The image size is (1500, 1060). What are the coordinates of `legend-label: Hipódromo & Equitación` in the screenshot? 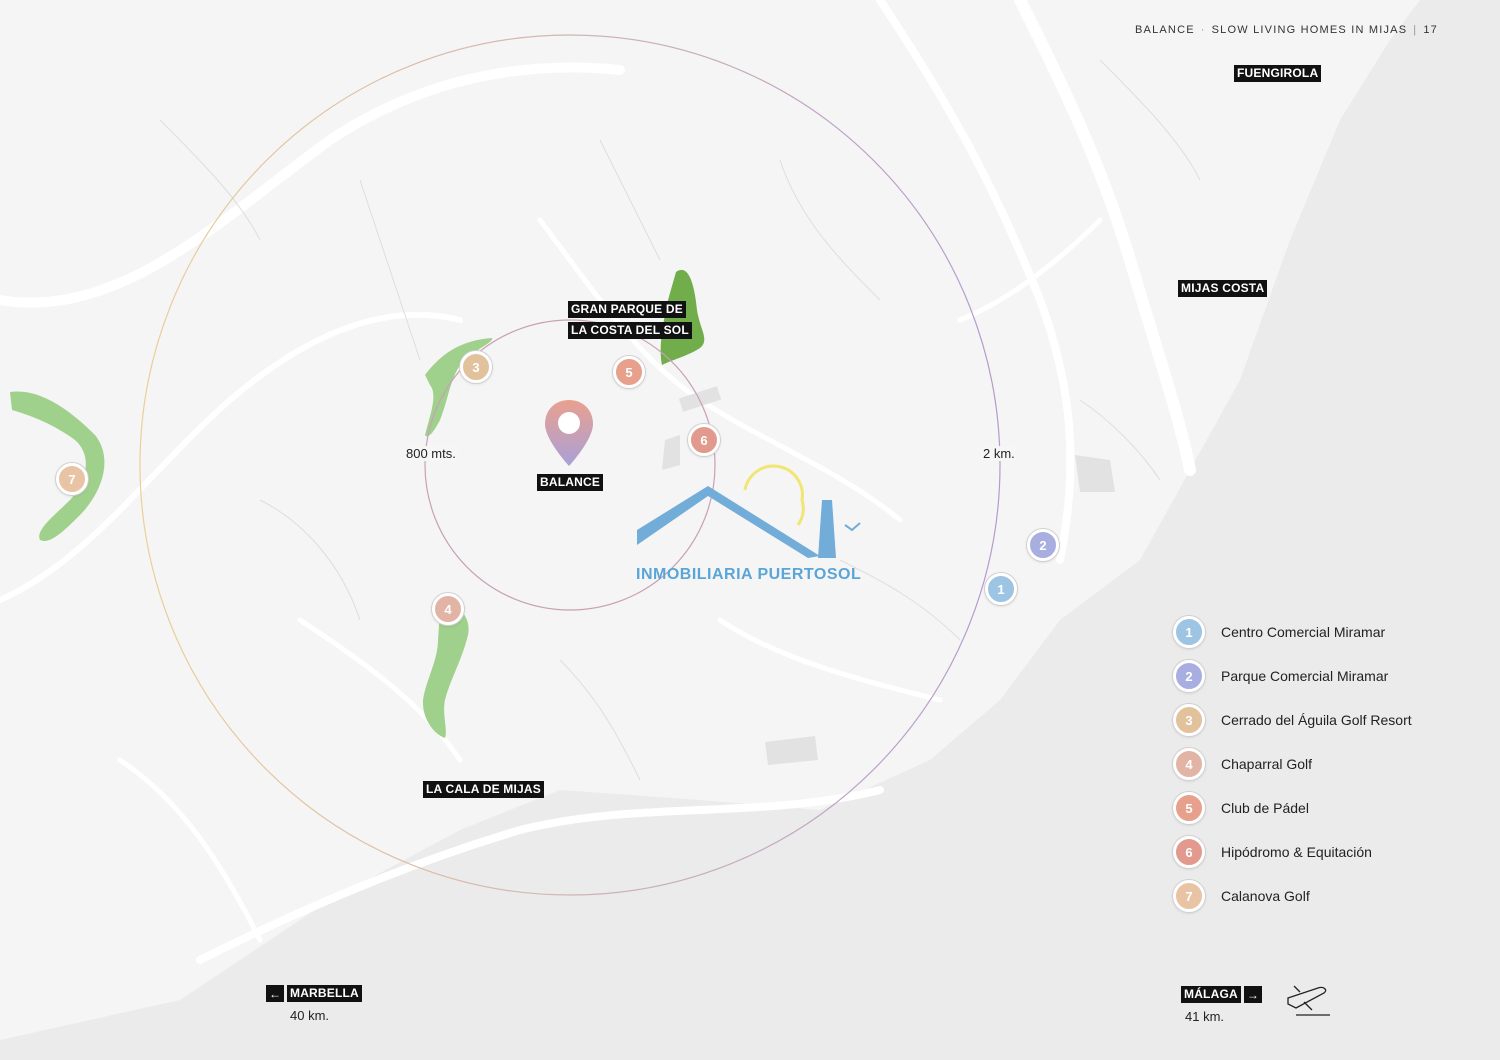 It's located at (1296, 852).